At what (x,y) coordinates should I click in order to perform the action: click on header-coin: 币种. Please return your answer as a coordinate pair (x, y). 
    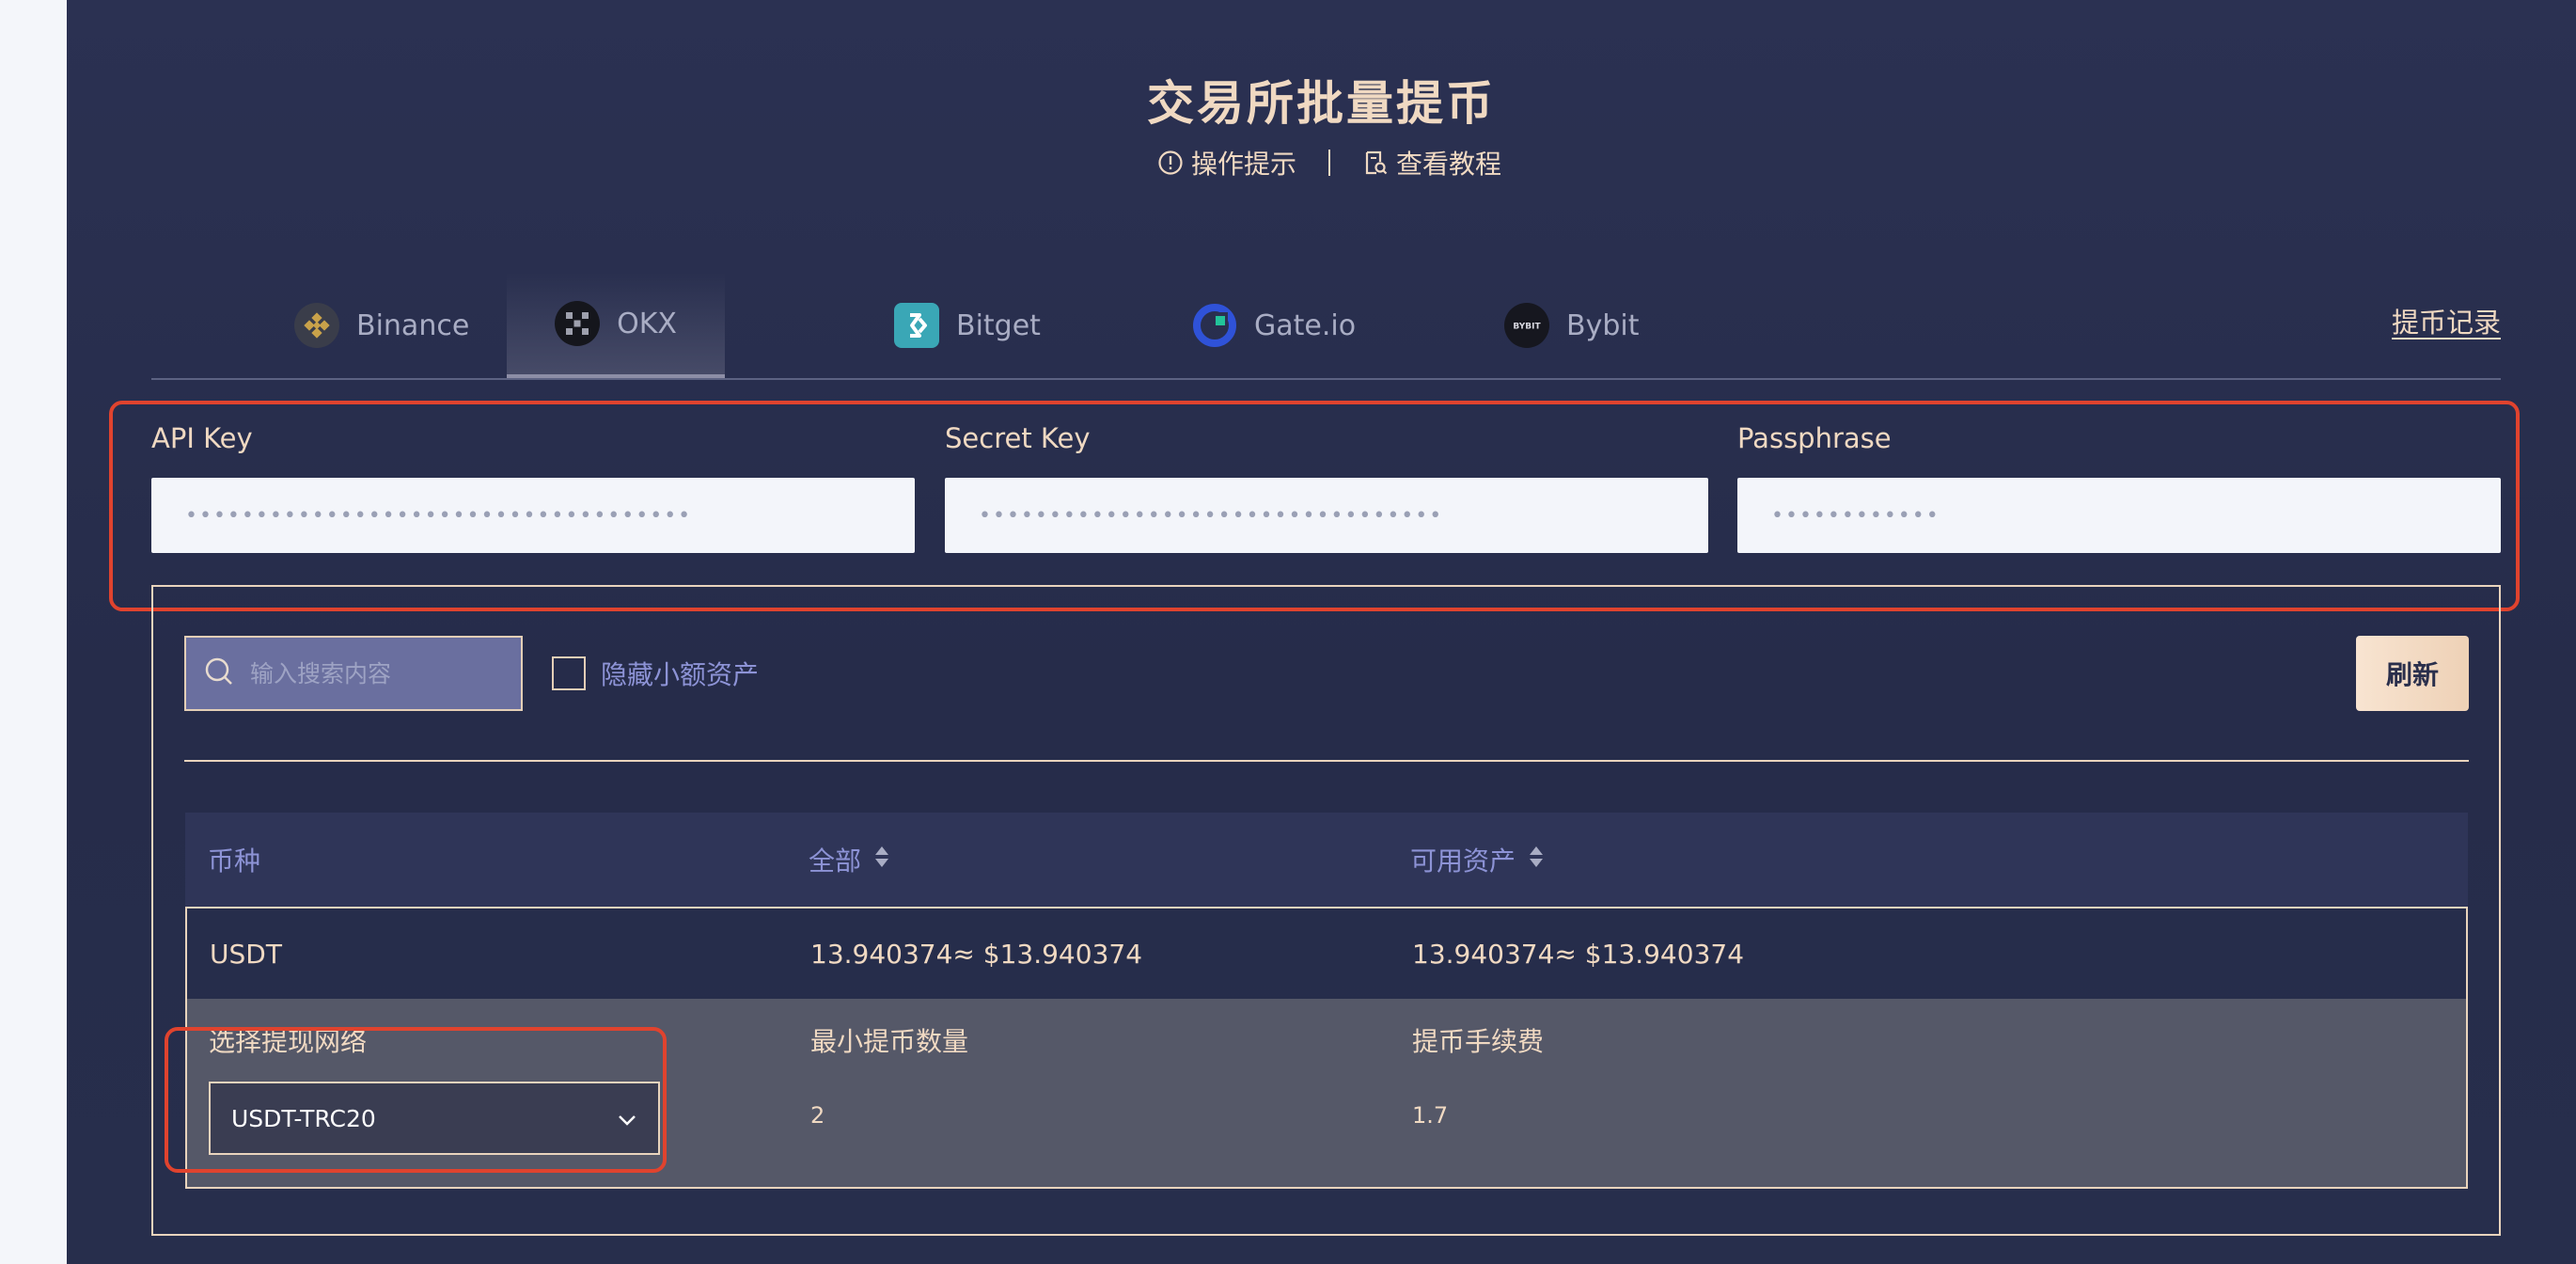
    Looking at the image, I should click on (234, 860).